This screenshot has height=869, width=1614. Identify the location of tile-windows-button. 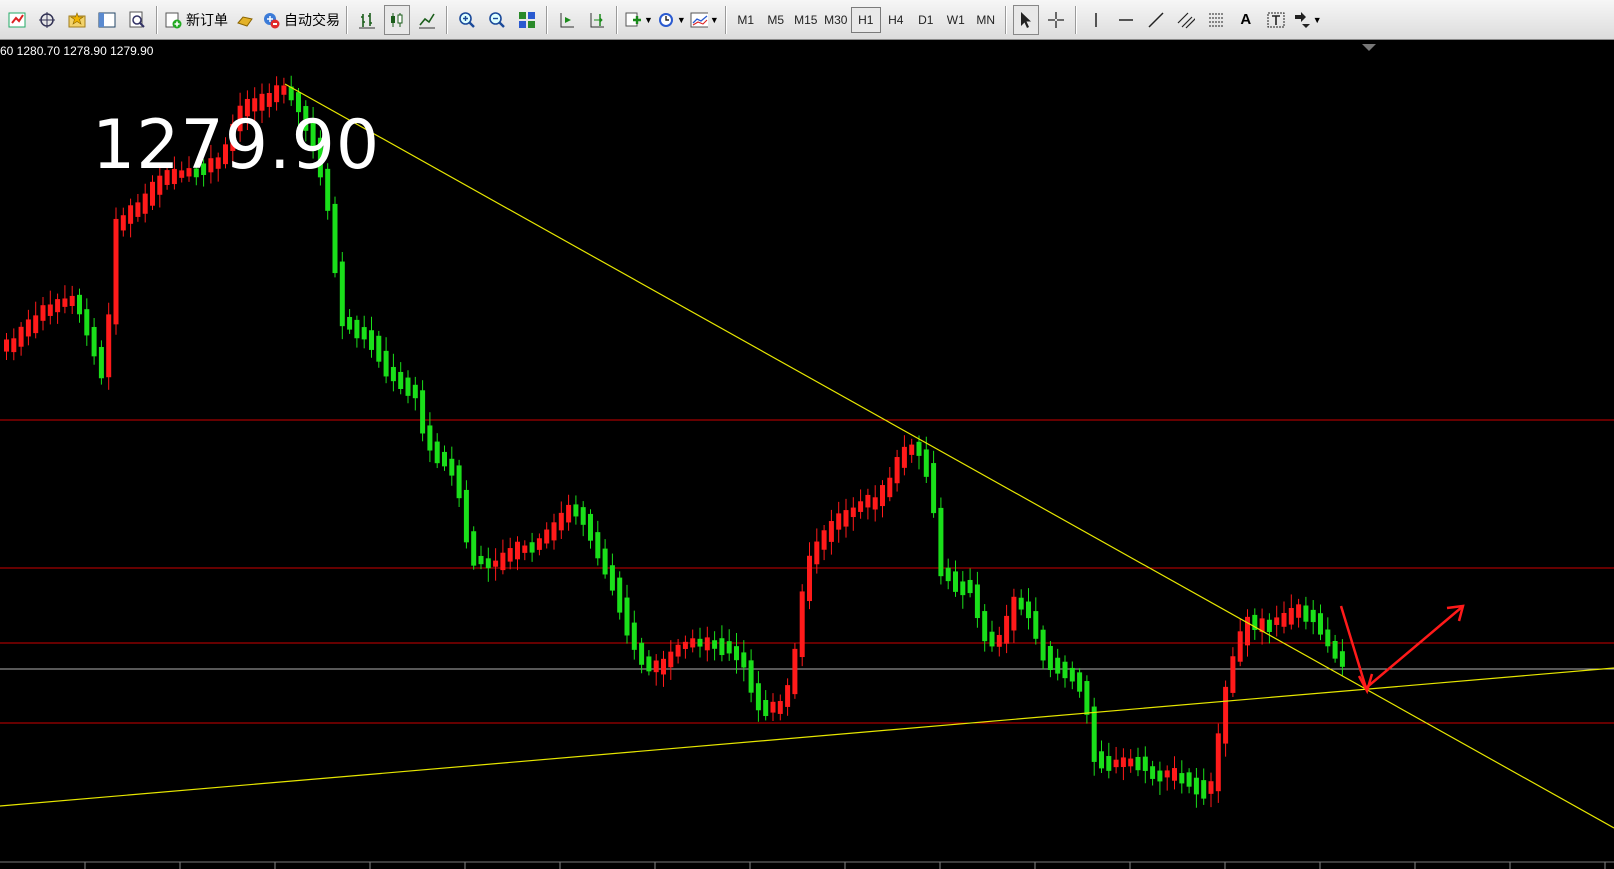
(527, 20).